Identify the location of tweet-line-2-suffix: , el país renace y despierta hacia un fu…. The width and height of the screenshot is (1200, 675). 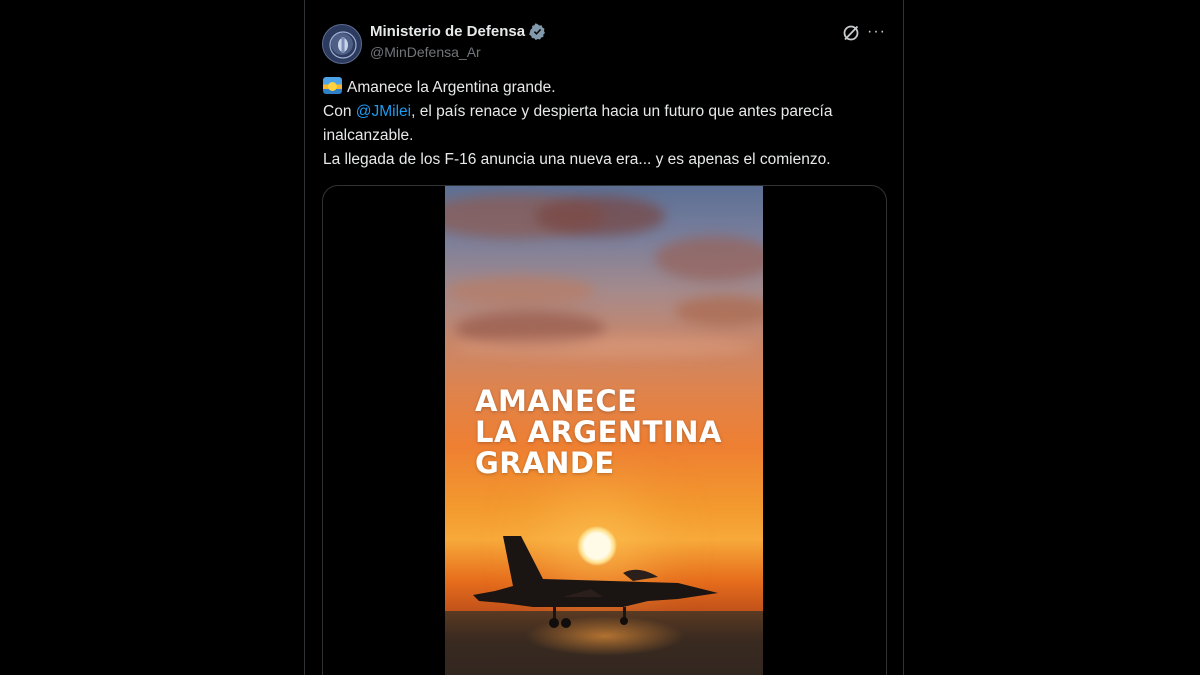
(622, 111).